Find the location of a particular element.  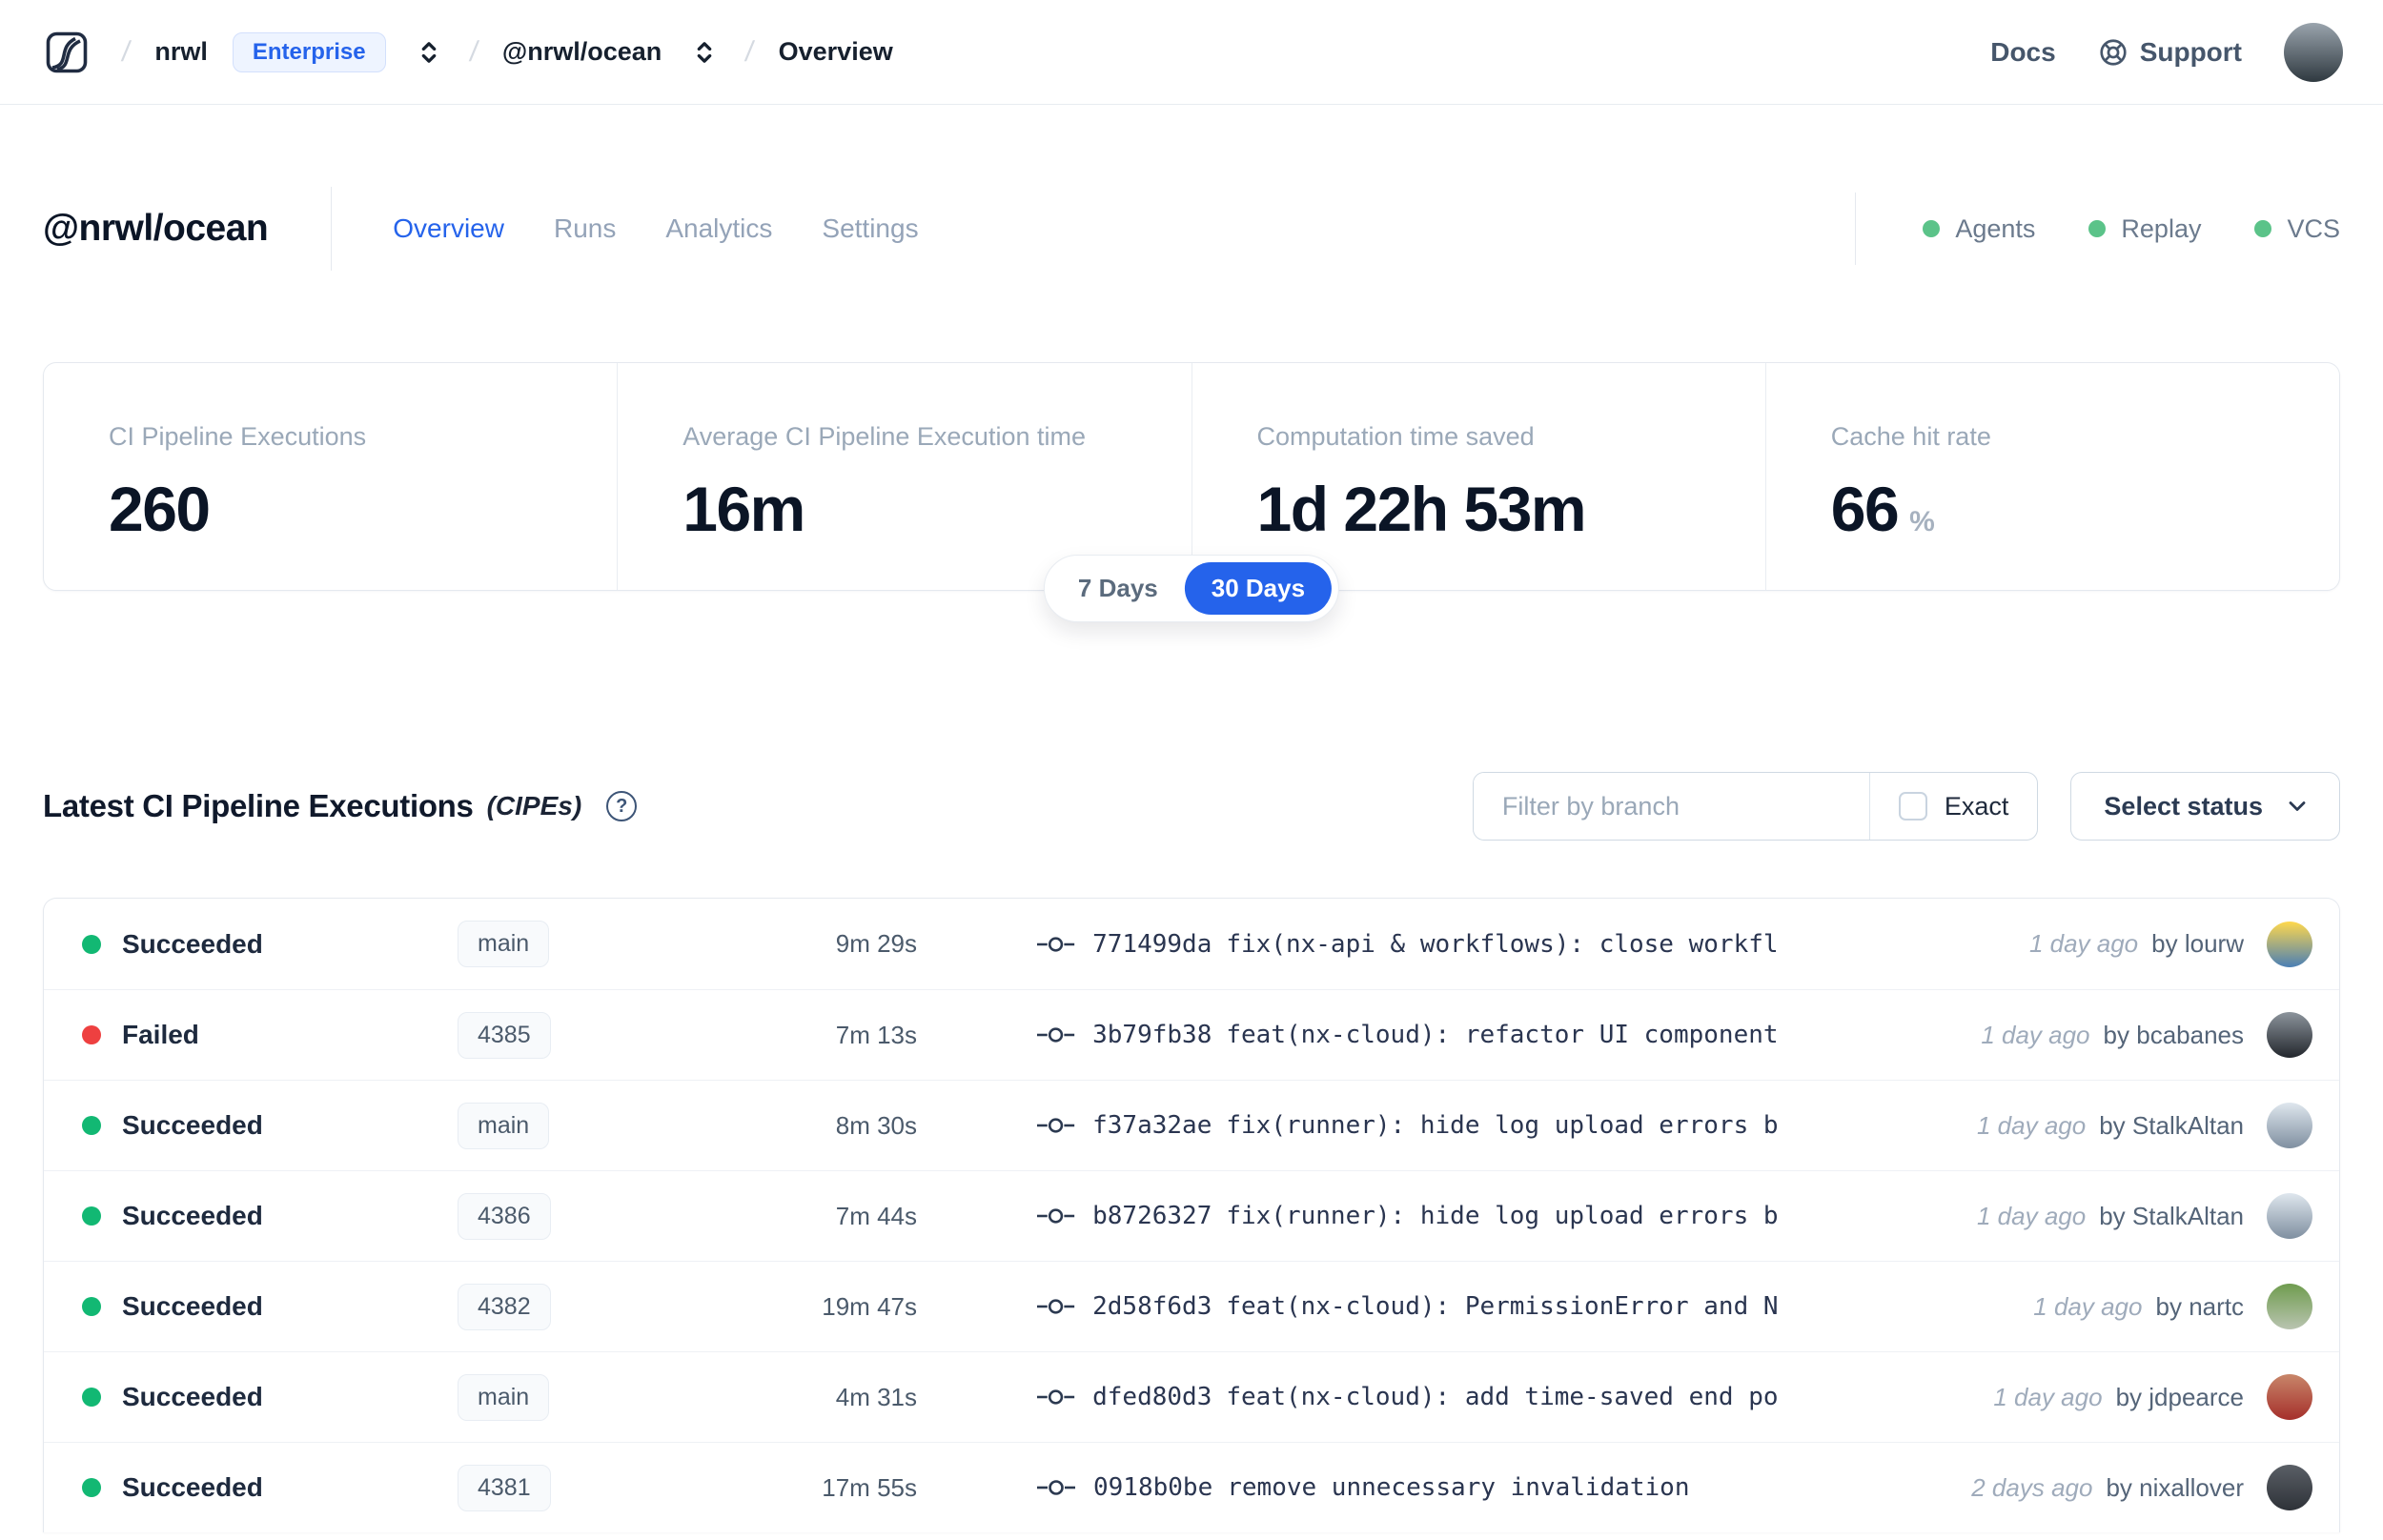

breadcrumb-workspace: @nrwl/ocean is located at coordinates (582, 52).